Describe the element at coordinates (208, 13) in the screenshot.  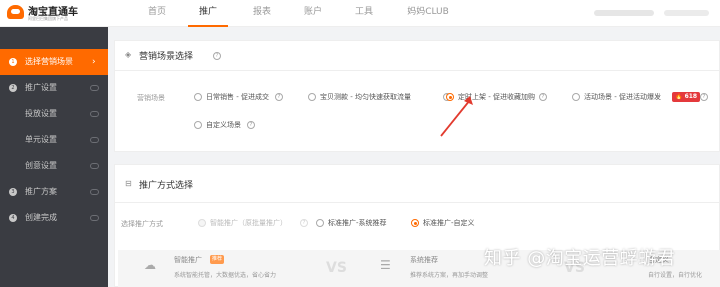
I see `nav-promotion: 推广` at that location.